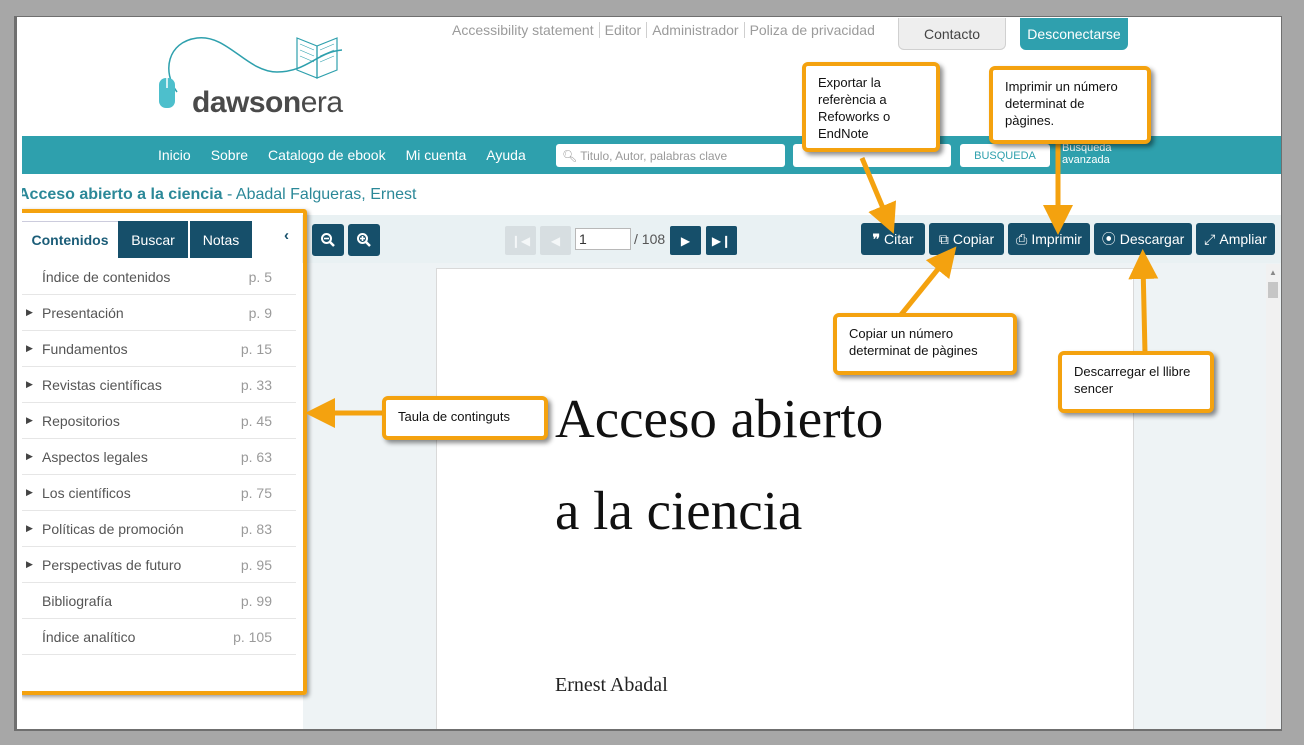 The image size is (1304, 745). I want to click on document-title-line2: a la ciencia, so click(679, 510).